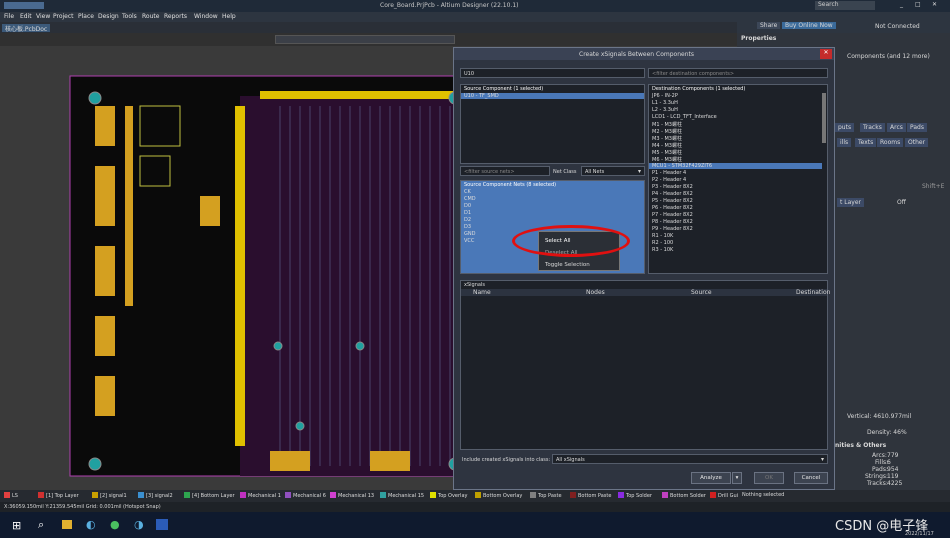 The width and height of the screenshot is (950, 538). What do you see at coordinates (16, 525) in the screenshot?
I see `windows-start-icon: ⊞` at bounding box center [16, 525].